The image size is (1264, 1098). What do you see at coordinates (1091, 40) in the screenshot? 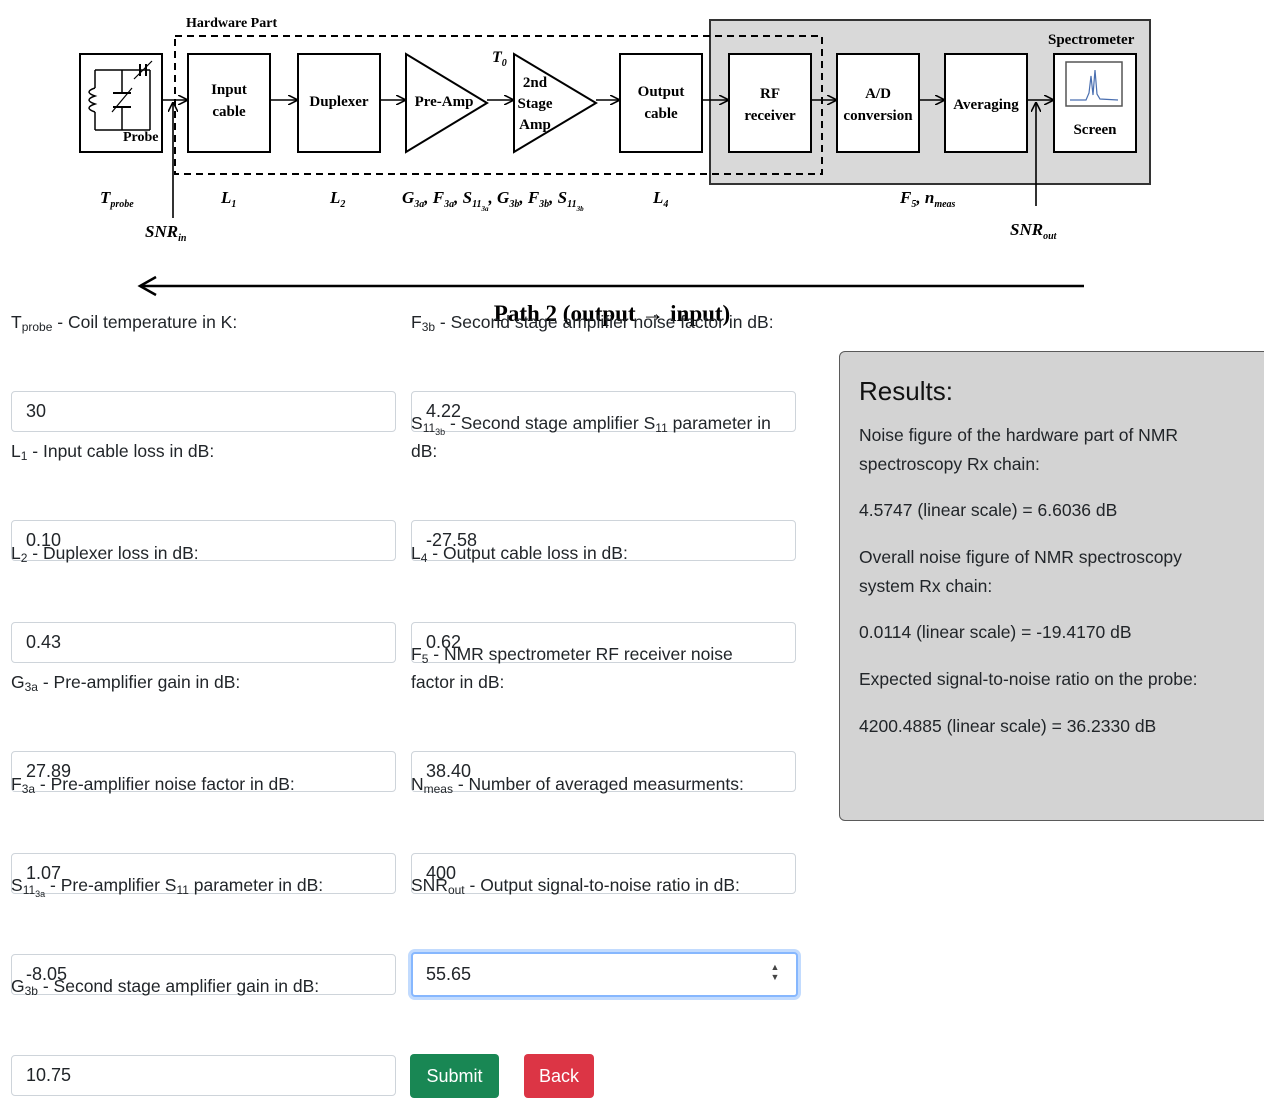
I see `spectrometer-label: Spectrometer` at bounding box center [1091, 40].